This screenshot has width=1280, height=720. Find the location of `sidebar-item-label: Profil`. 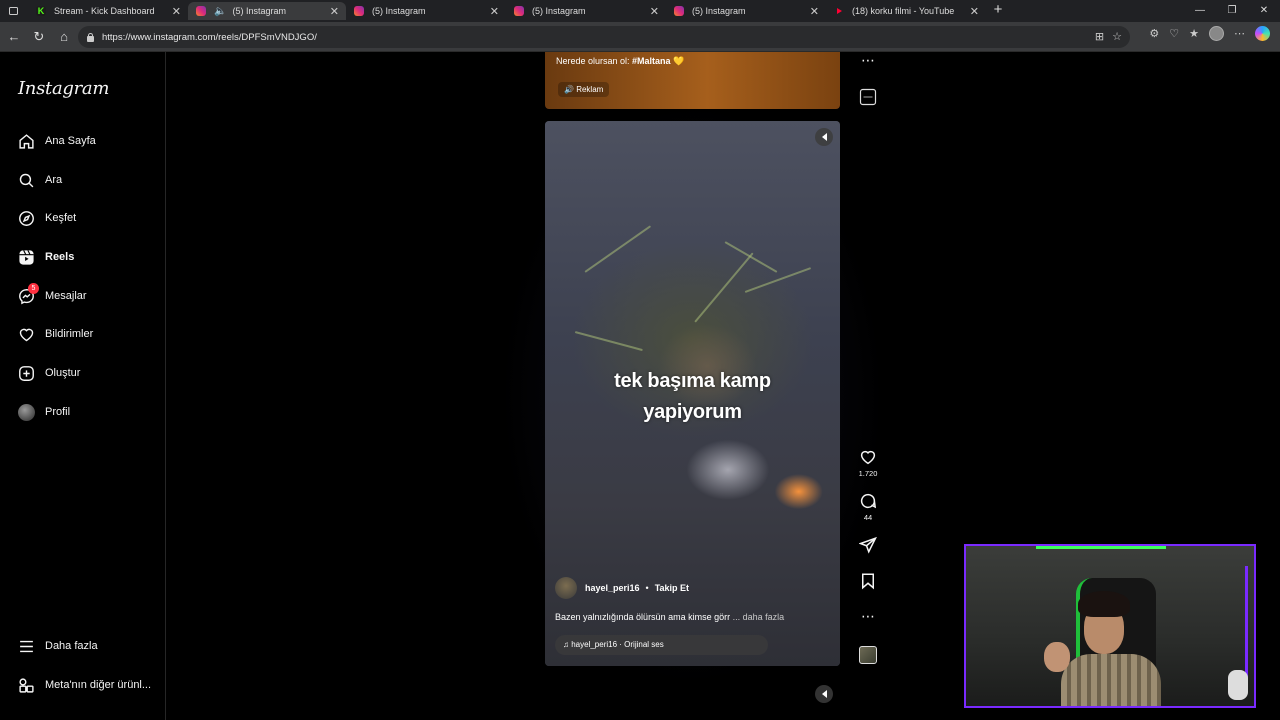

sidebar-item-label: Profil is located at coordinates (58, 412).